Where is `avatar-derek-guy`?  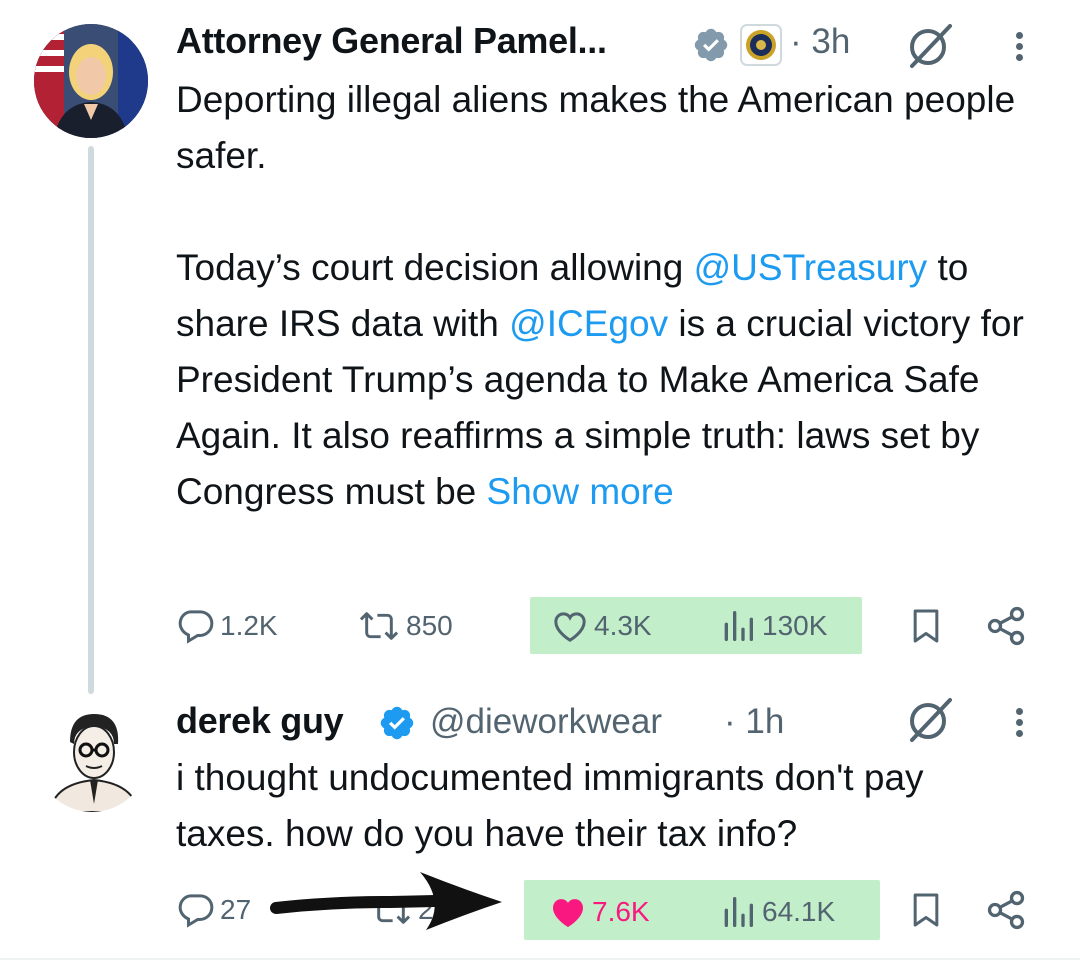
avatar-derek-guy is located at coordinates (92, 756).